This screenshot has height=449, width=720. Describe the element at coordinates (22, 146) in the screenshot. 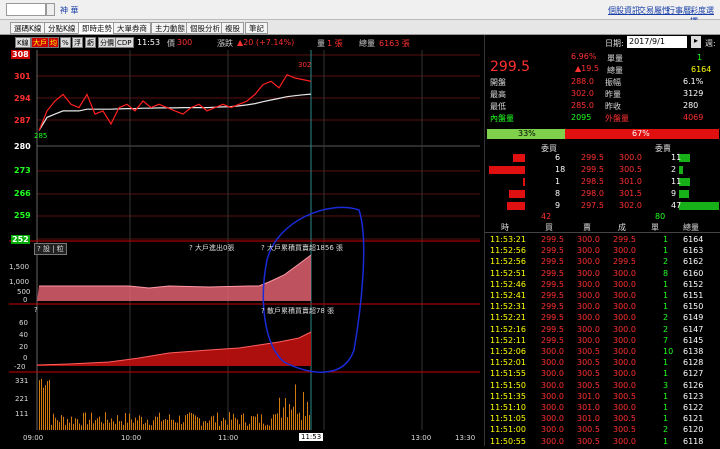

I see `price-tick-280: 280` at that location.